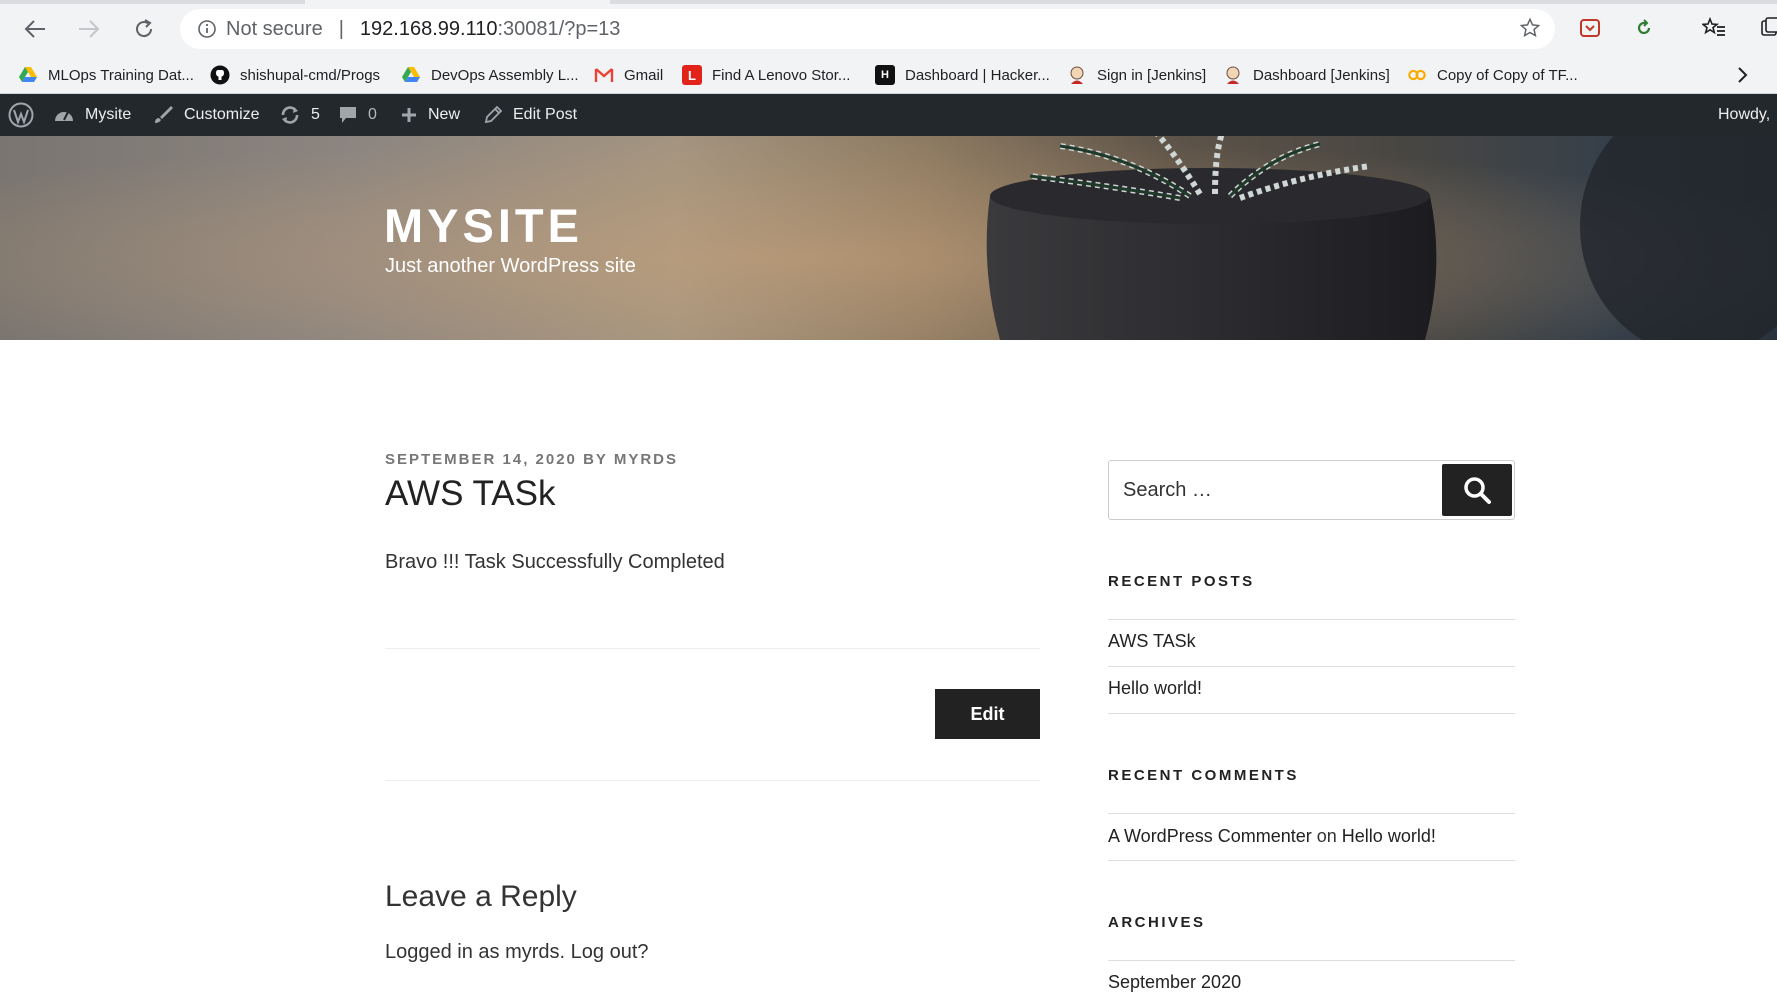  I want to click on my-account-menu: Howdy,, so click(1744, 115).